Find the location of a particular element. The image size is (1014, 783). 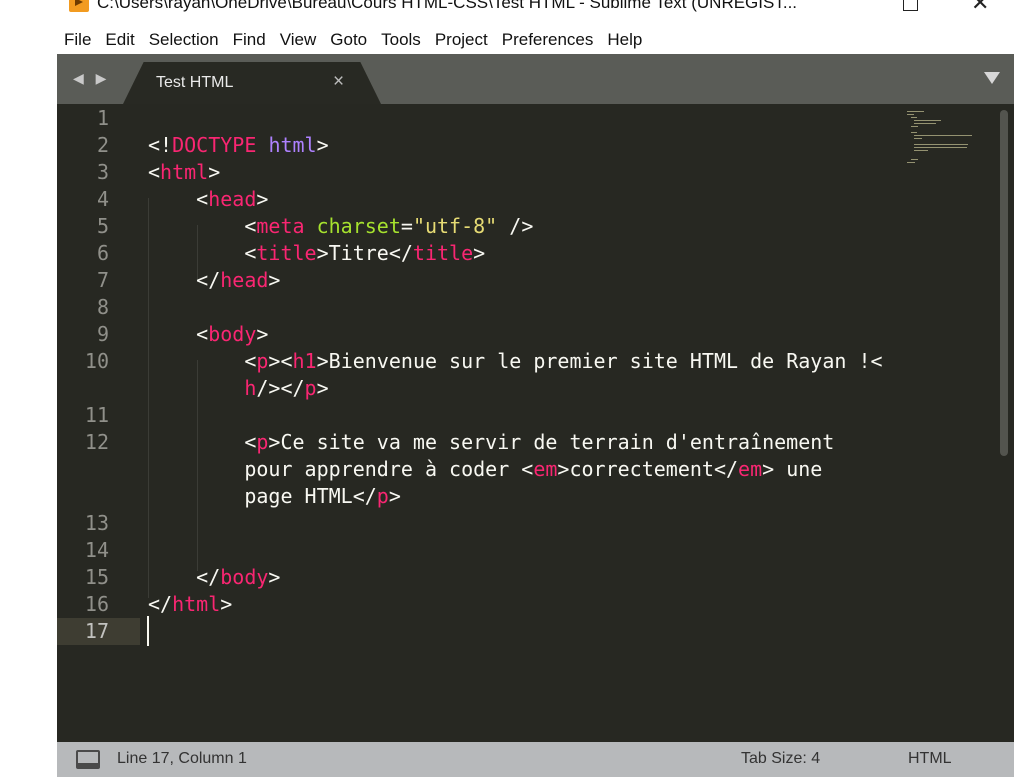

window-border is located at coordinates (535, 780).